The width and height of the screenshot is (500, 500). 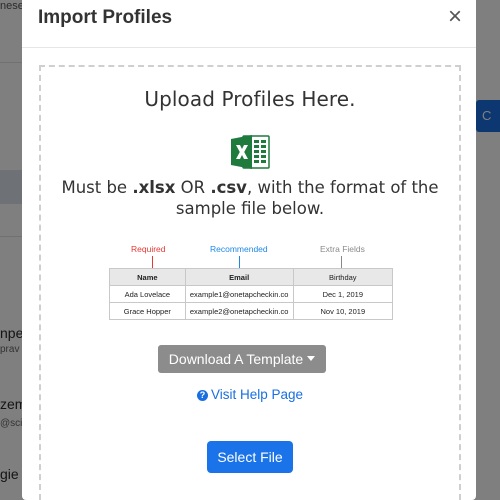 What do you see at coordinates (236, 359) in the screenshot?
I see `download-template-label: Download A Template` at bounding box center [236, 359].